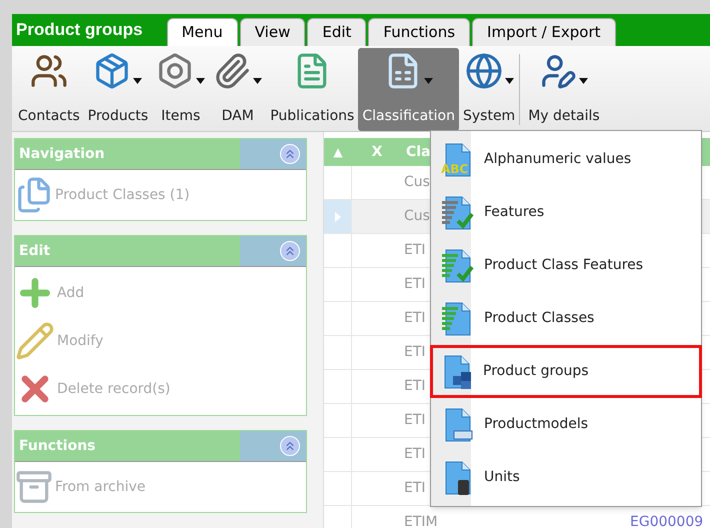  Describe the element at coordinates (483, 71) in the screenshot. I see `globe-icon` at that location.